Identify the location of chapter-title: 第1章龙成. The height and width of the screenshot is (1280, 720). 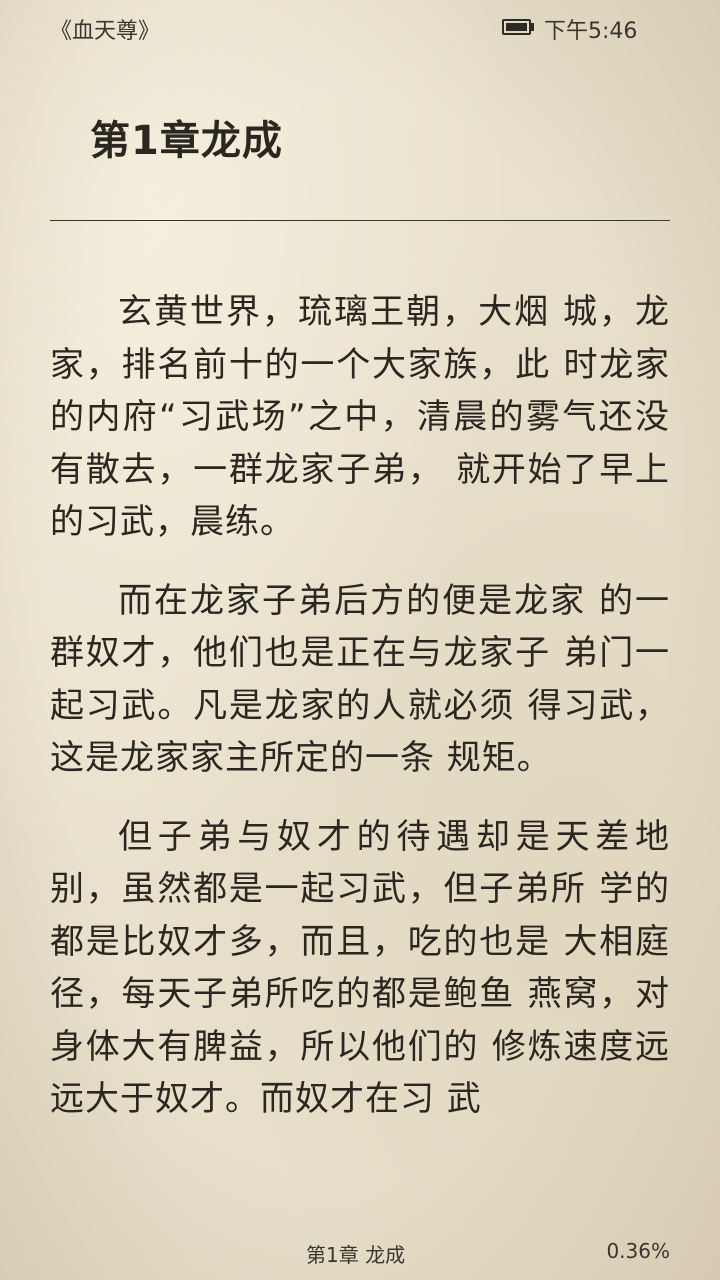
(186, 141).